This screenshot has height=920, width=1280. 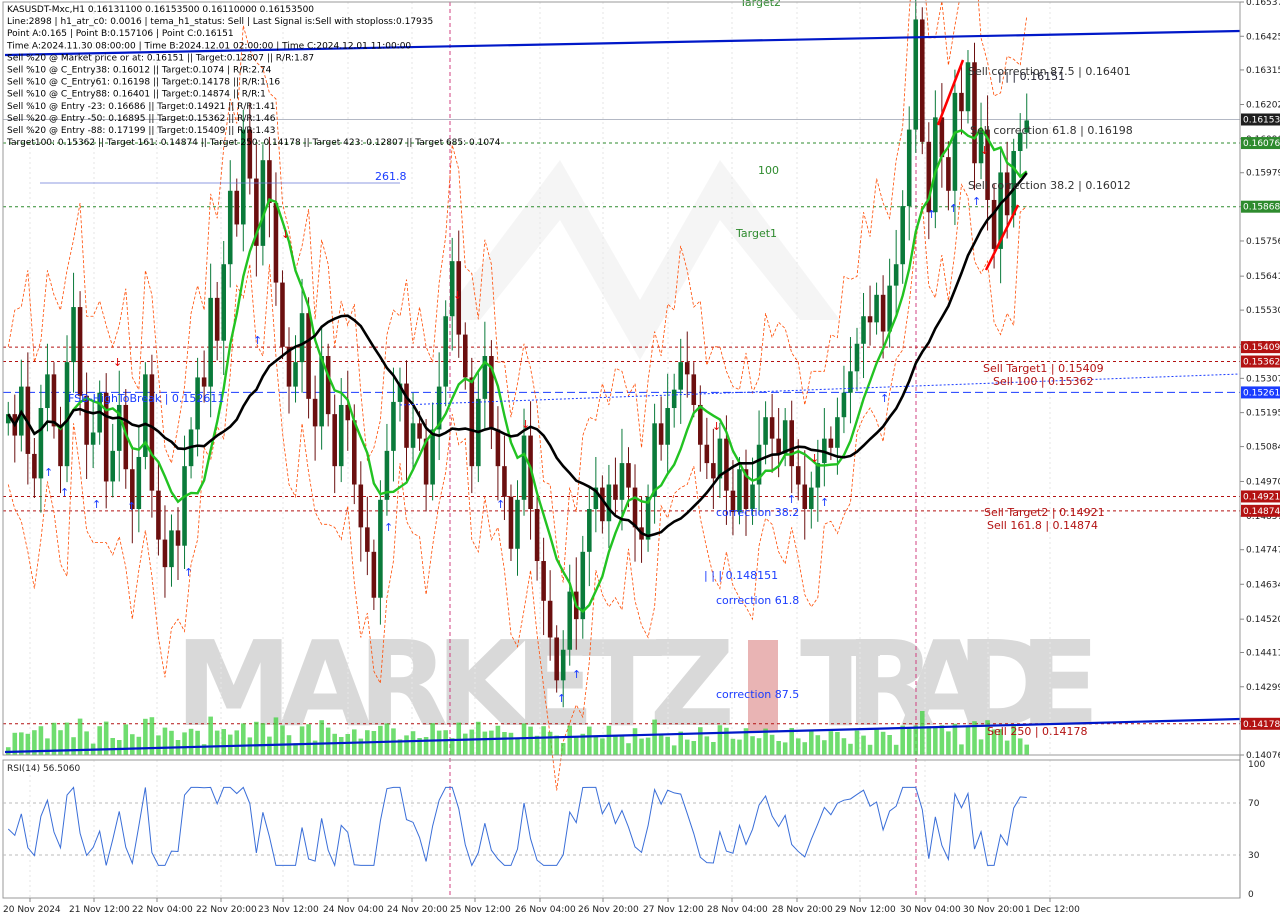 What do you see at coordinates (1263, 106) in the screenshot?
I see `y-tick-label: 0.16202` at bounding box center [1263, 106].